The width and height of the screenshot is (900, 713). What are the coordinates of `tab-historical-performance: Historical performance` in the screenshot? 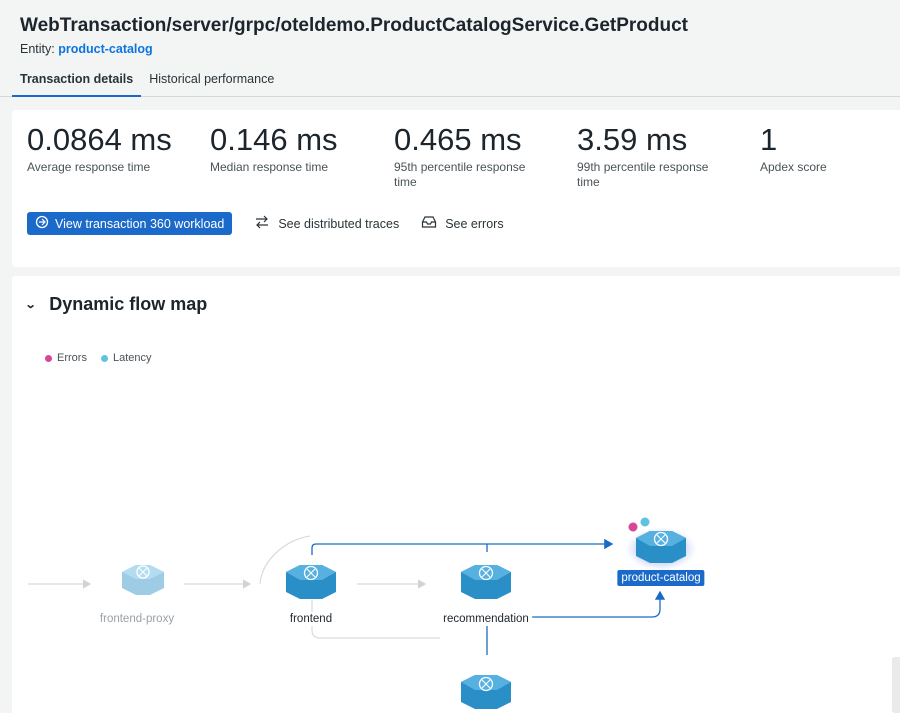 It's located at (211, 84).